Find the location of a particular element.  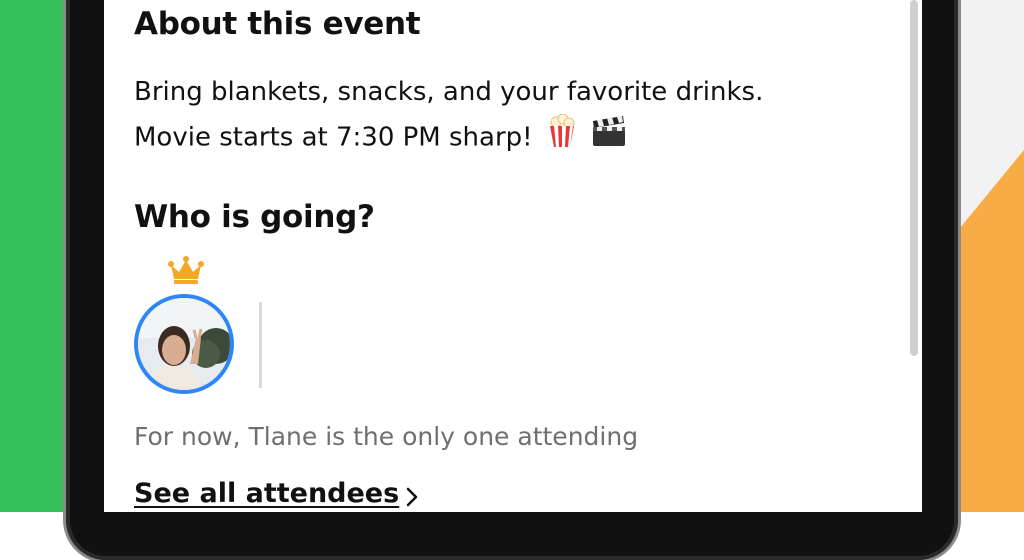

crown-icon is located at coordinates (186, 270).